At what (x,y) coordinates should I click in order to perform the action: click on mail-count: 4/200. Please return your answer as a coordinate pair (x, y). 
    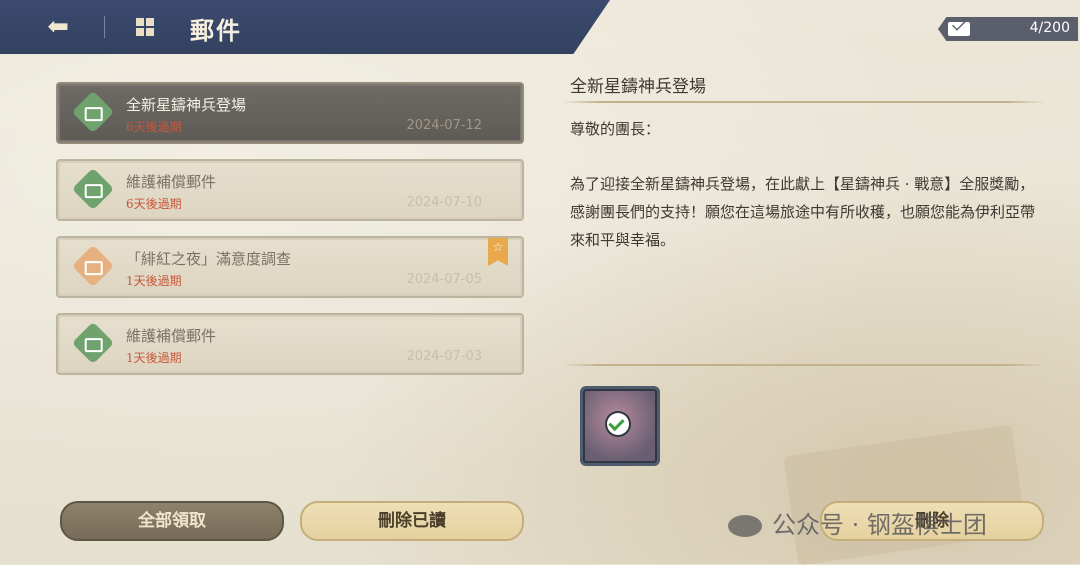
    Looking at the image, I should click on (1049, 28).